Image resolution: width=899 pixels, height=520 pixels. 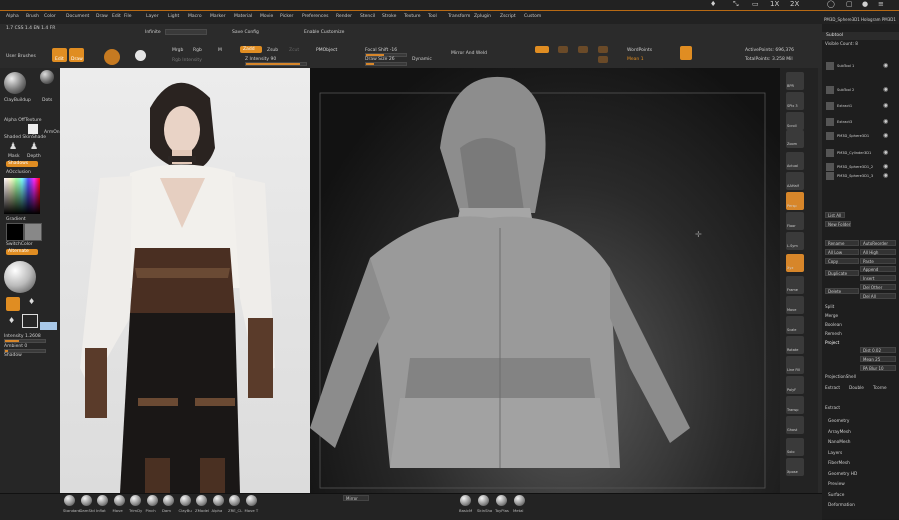 What do you see at coordinates (603, 49) in the screenshot?
I see `sym-r-button` at bounding box center [603, 49].